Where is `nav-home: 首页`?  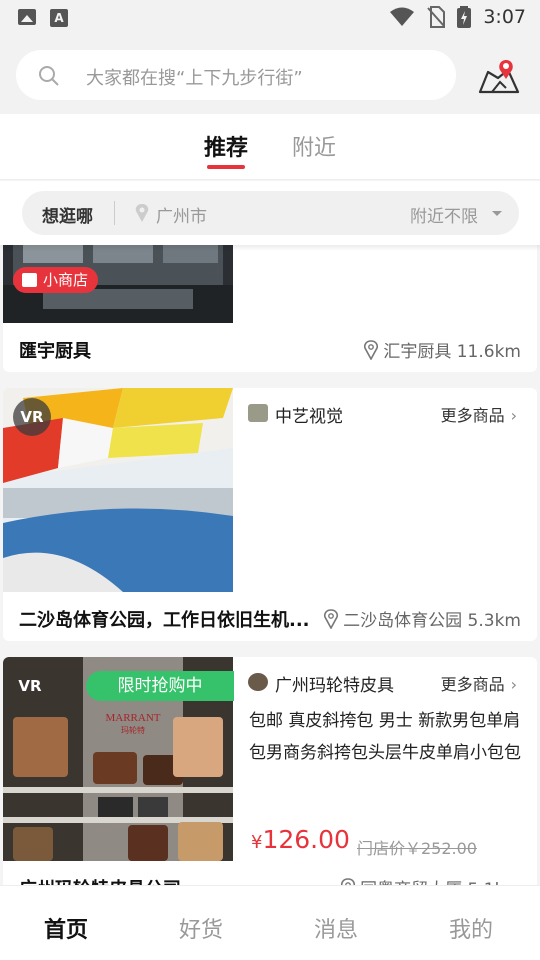 nav-home: 首页 is located at coordinates (66, 928).